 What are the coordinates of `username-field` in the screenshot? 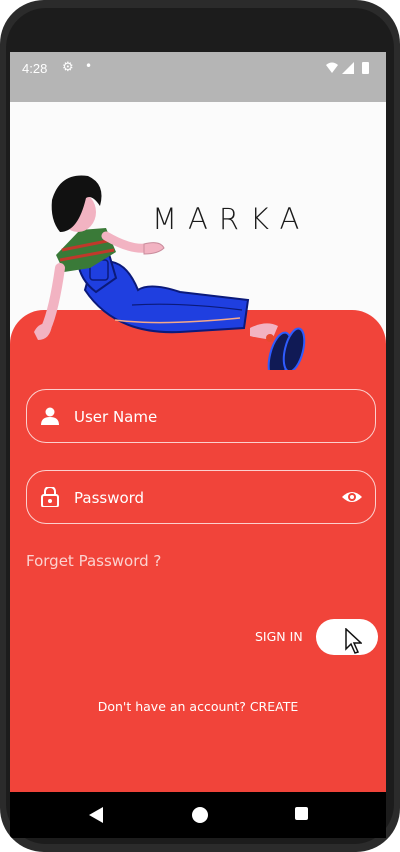 It's located at (201, 416).